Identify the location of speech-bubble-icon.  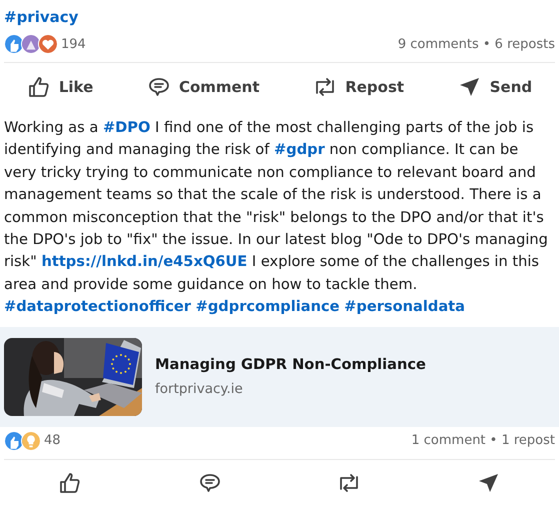
(158, 87).